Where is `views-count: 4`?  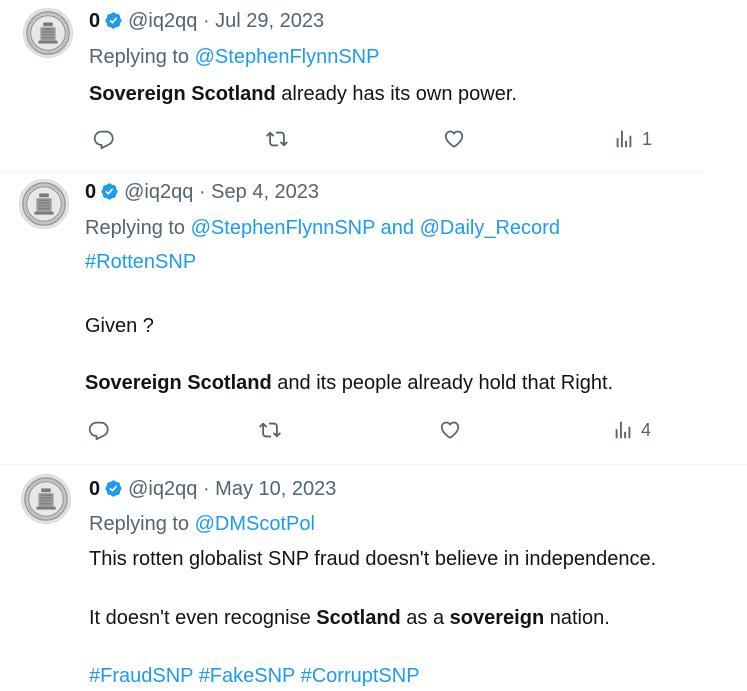 views-count: 4 is located at coordinates (646, 429).